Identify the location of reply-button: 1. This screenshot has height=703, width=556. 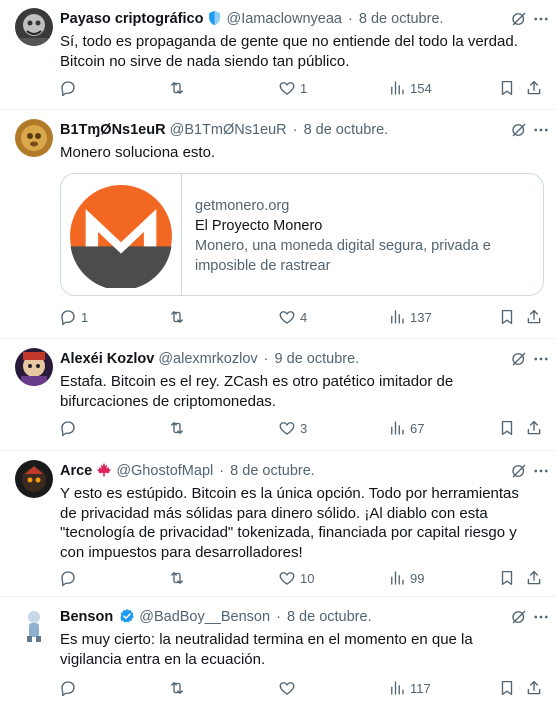
(73, 317).